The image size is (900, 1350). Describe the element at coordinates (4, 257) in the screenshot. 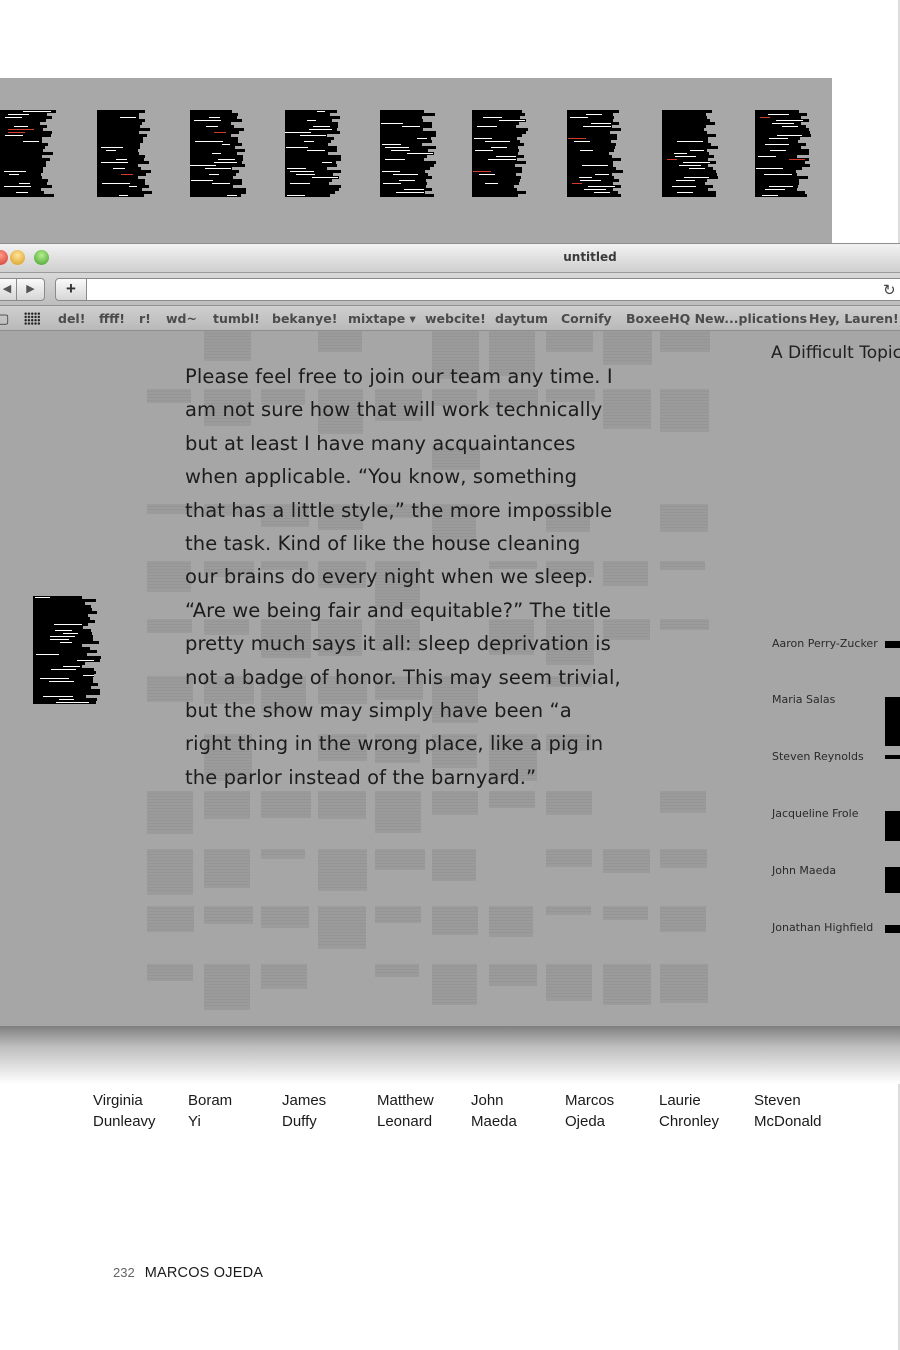

I see `close-window-button` at that location.